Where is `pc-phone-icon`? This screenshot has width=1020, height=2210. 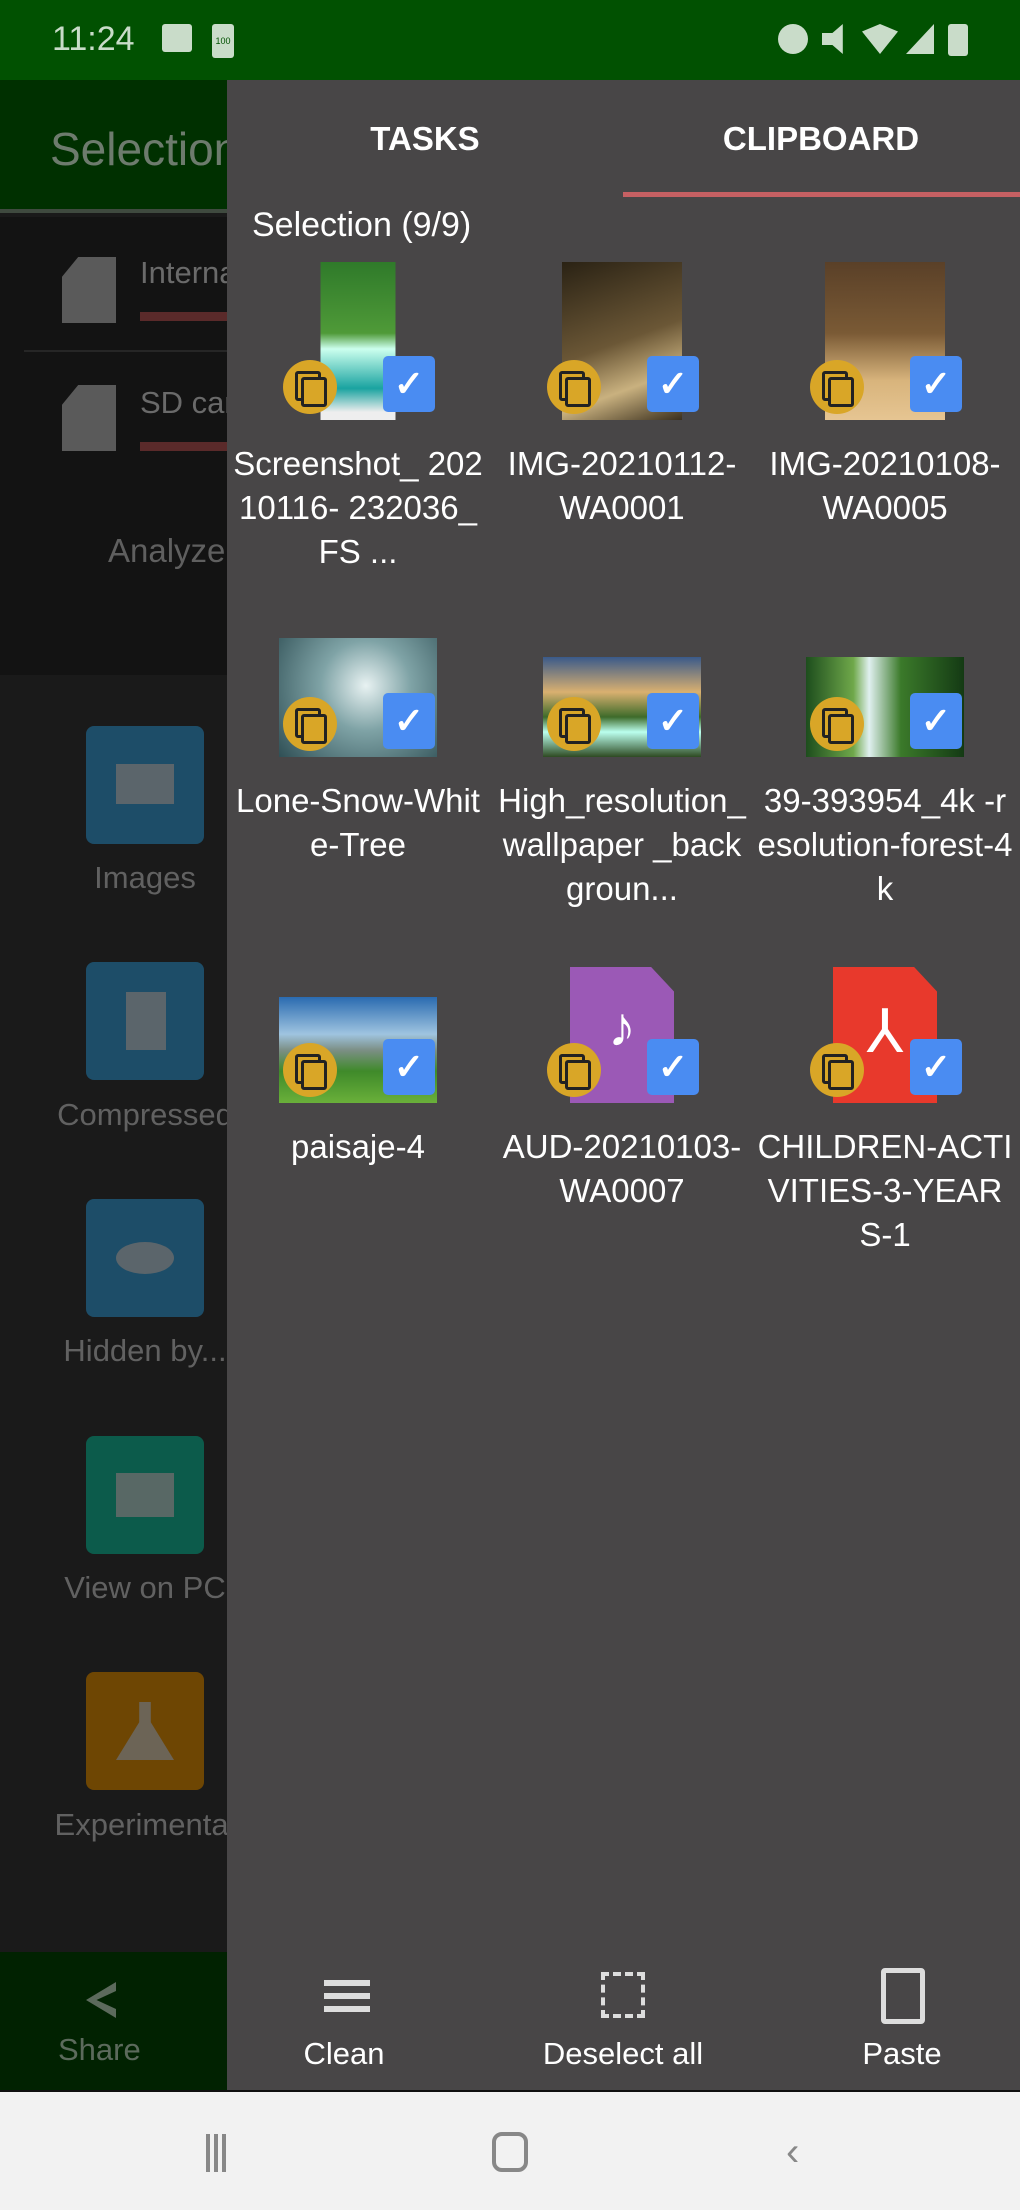 pc-phone-icon is located at coordinates (145, 1495).